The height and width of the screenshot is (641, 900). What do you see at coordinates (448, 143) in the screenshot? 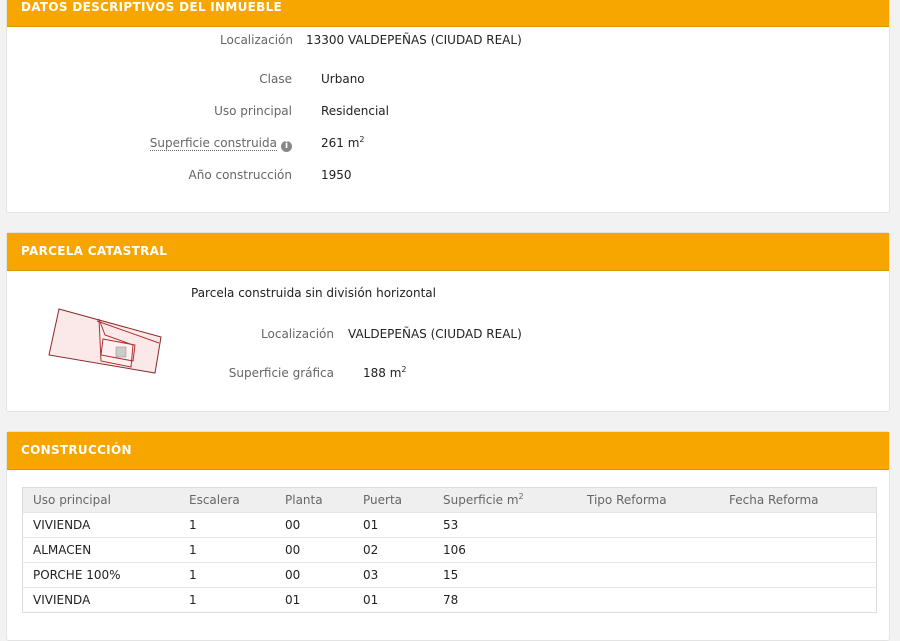
I see `superficie-construida-row: Superficie construida i 261 m2` at bounding box center [448, 143].